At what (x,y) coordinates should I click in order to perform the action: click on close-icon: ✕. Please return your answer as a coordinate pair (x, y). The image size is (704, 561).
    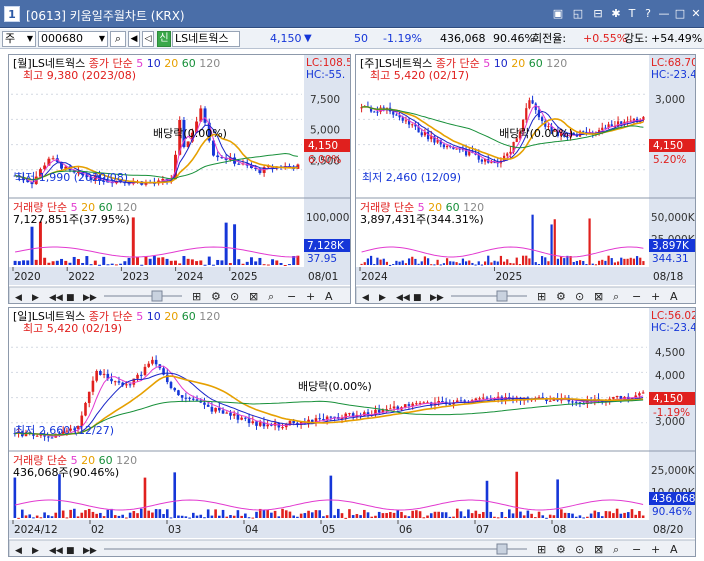
    Looking at the image, I should click on (696, 14).